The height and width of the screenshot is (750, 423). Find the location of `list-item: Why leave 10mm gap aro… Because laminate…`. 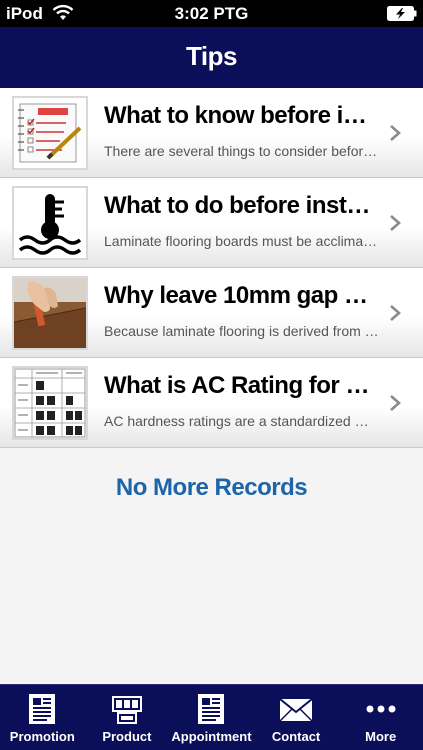

list-item: Why leave 10mm gap aro… Because laminate… is located at coordinates (211, 313).